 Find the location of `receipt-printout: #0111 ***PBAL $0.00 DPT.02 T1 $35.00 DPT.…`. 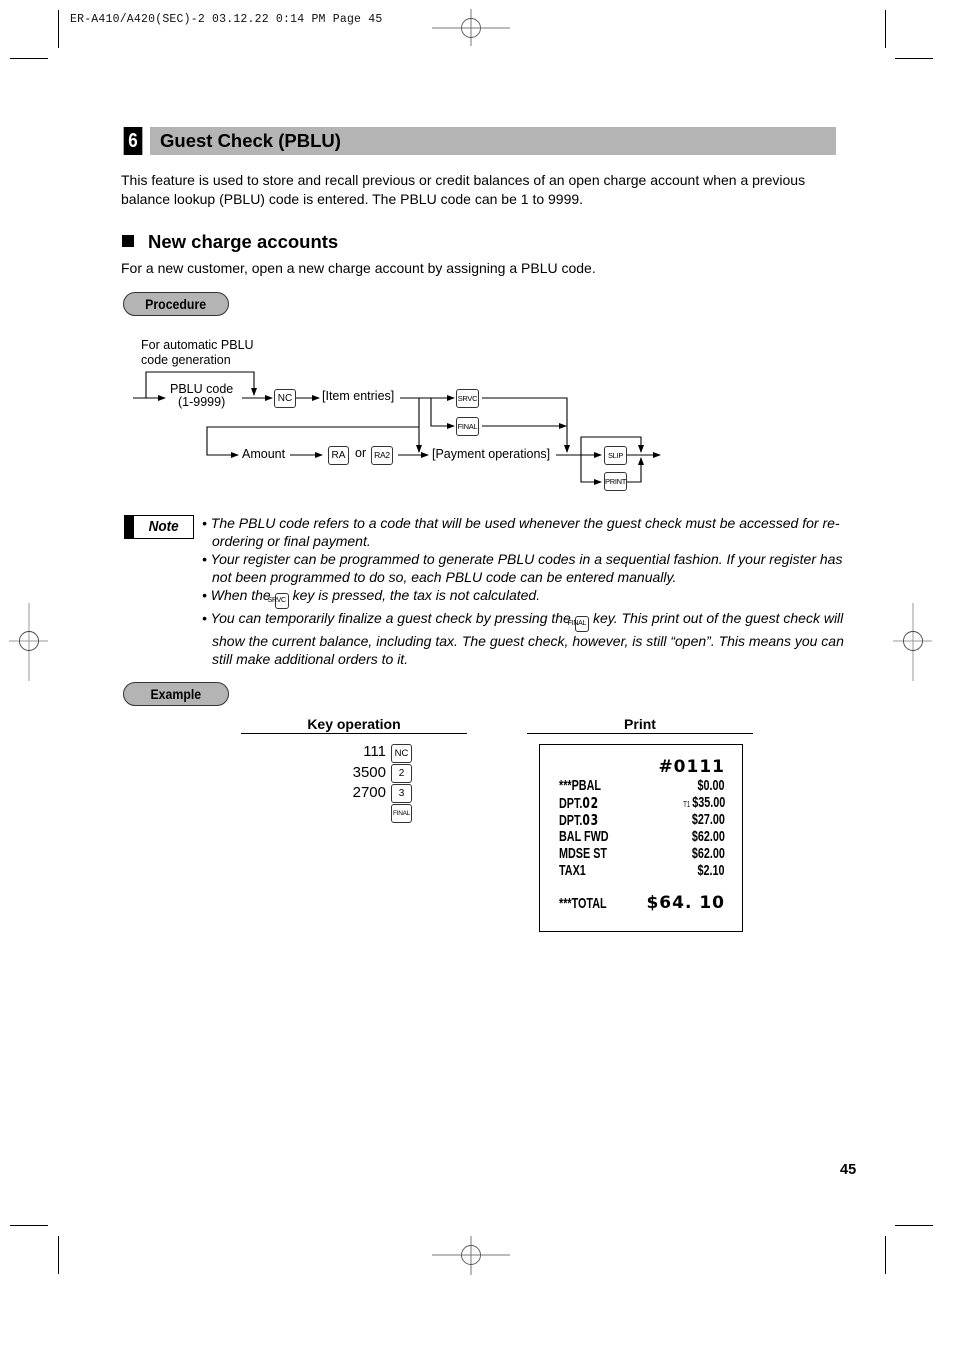

receipt-printout: #0111 ***PBAL $0.00 DPT.02 T1 $35.00 DPT.… is located at coordinates (641, 838).